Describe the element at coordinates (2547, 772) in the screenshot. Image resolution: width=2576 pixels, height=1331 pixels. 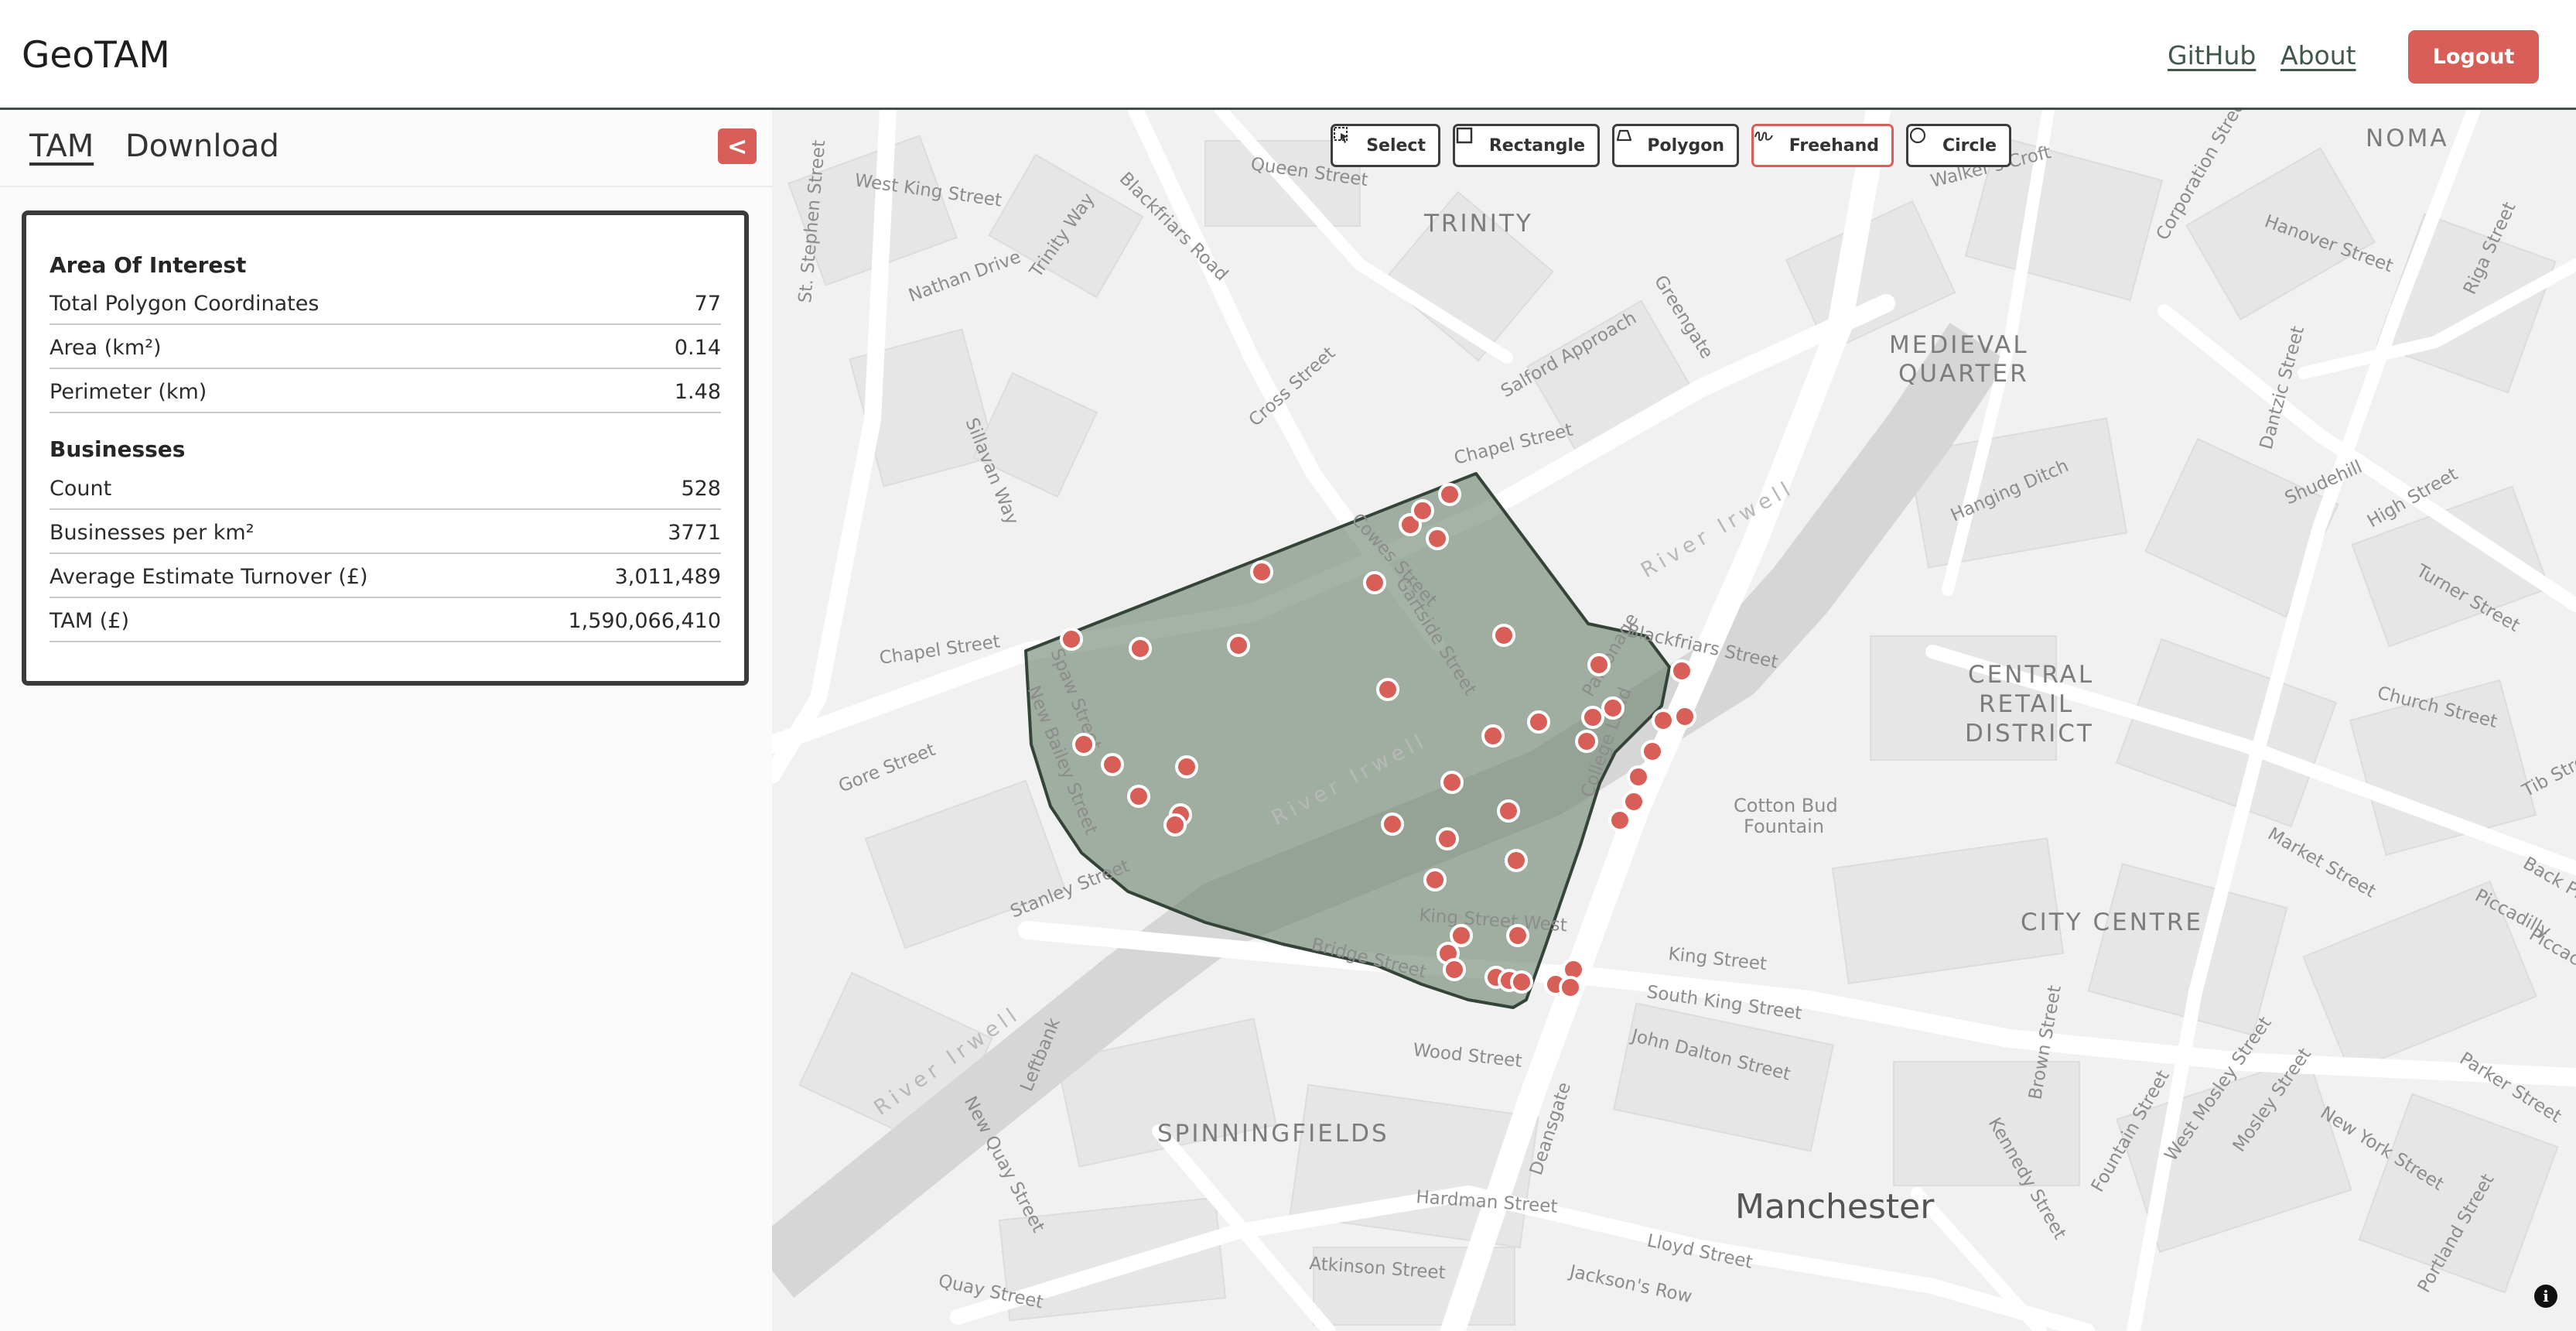
I see `street-label: Tib Street` at that location.